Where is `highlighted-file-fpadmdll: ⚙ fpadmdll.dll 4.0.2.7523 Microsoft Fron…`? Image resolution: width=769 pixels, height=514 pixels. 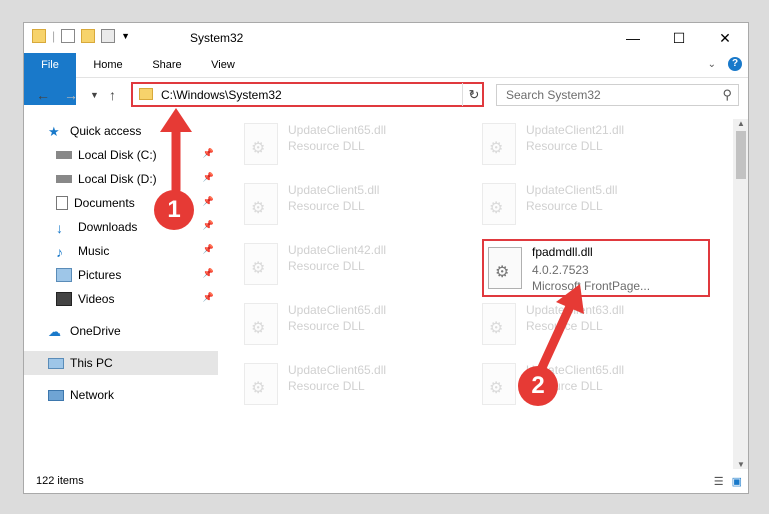
highlighted-file-fpadmdll: ⚙ fpadmdll.dll 4.0.2.7523 Microsoft Fron… is located at coordinates (596, 268).